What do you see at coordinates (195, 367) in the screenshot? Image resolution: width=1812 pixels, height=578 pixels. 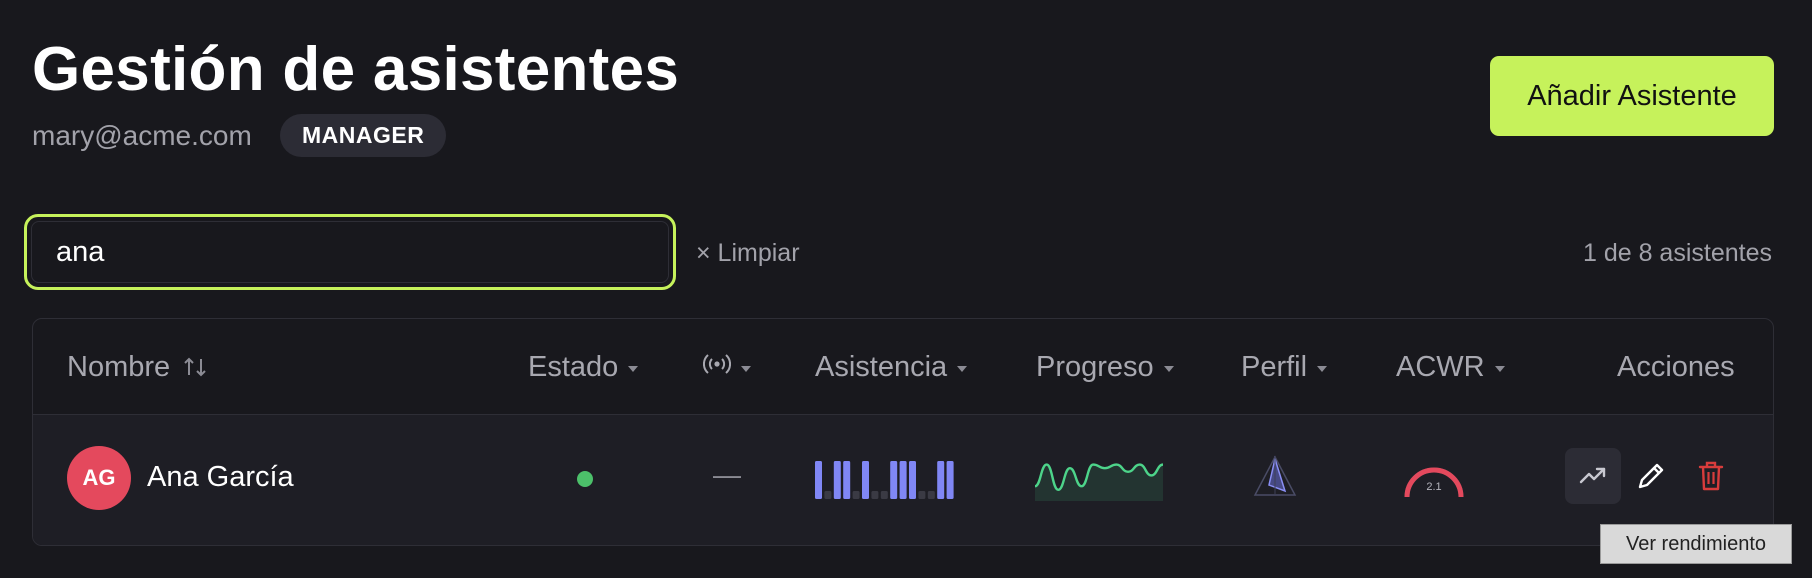 I see `sort-icon` at bounding box center [195, 367].